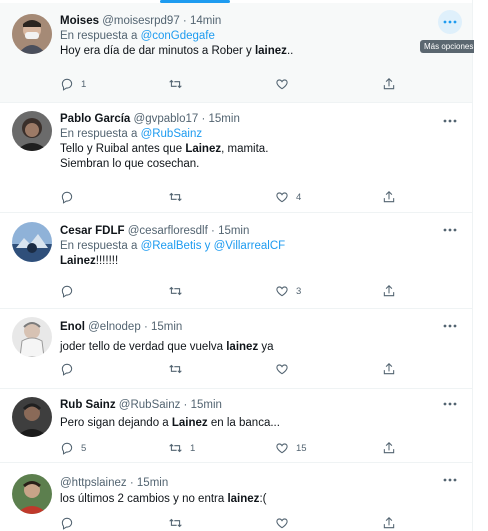 Image resolution: width=488 pixels, height=531 pixels. What do you see at coordinates (291, 448) in the screenshot?
I see `like-button: 15` at bounding box center [291, 448].